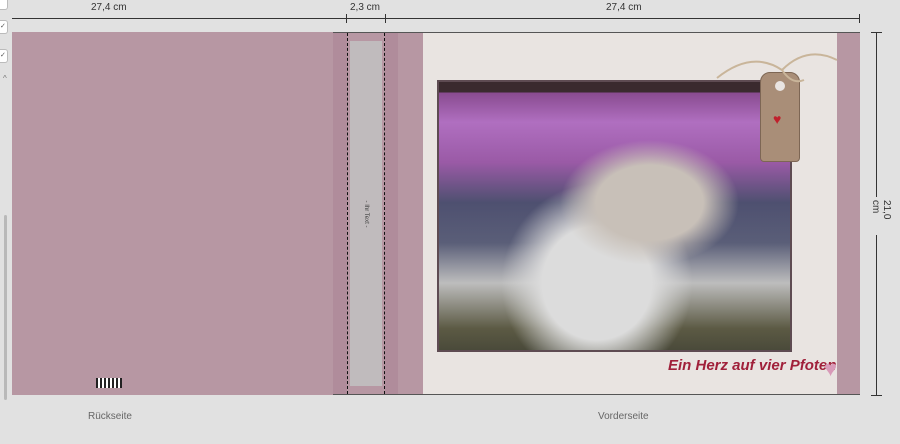 The width and height of the screenshot is (900, 444). What do you see at coordinates (365, 7) in the screenshot?
I see `spine-width-label: 2,3 cm` at bounding box center [365, 7].